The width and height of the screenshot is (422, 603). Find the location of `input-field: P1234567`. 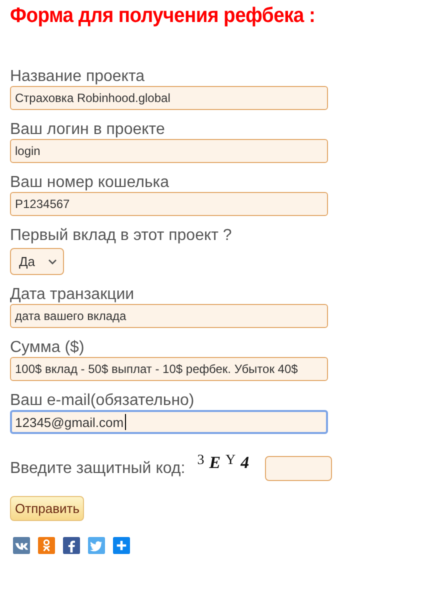

input-field: P1234567 is located at coordinates (169, 204).